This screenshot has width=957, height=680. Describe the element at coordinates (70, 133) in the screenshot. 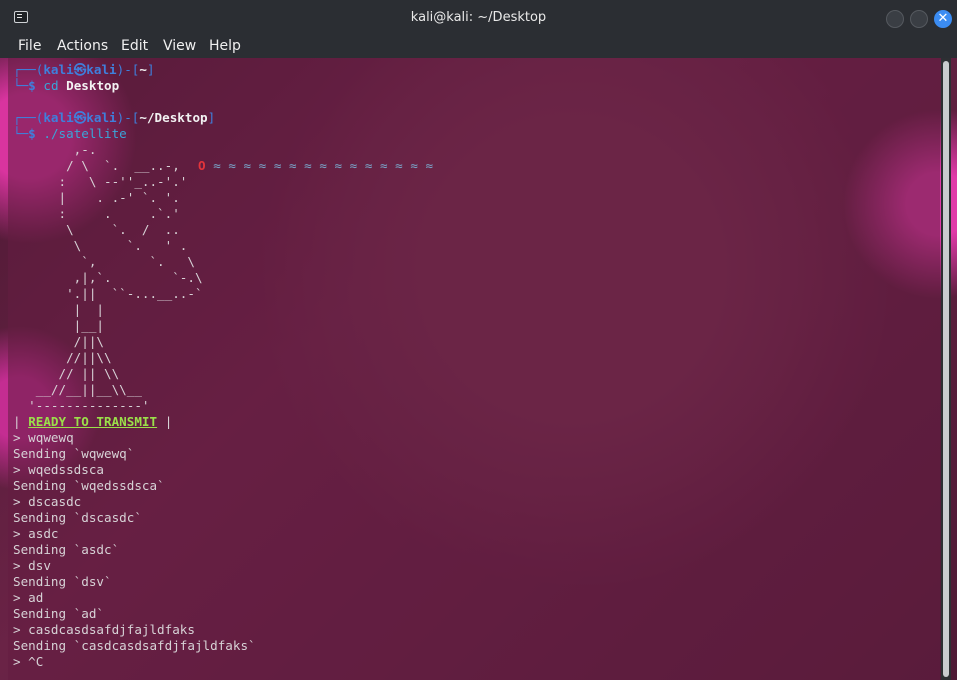

I see `command-line: └─$ ./satellite` at that location.